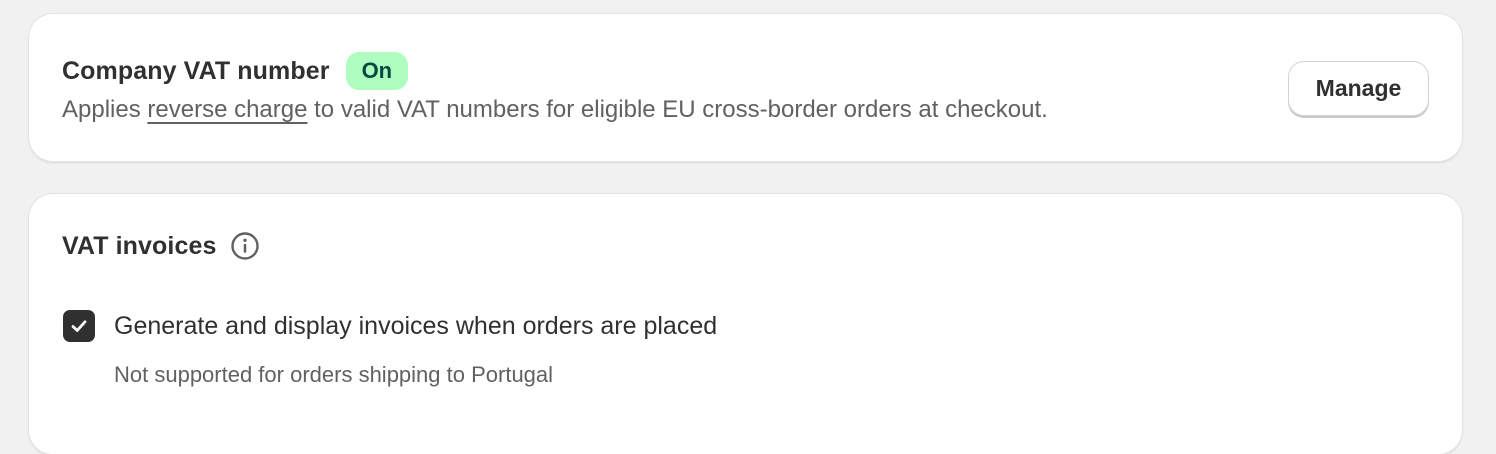 The image size is (1496, 454). I want to click on reverse-charge-link: reverse charge, so click(227, 109).